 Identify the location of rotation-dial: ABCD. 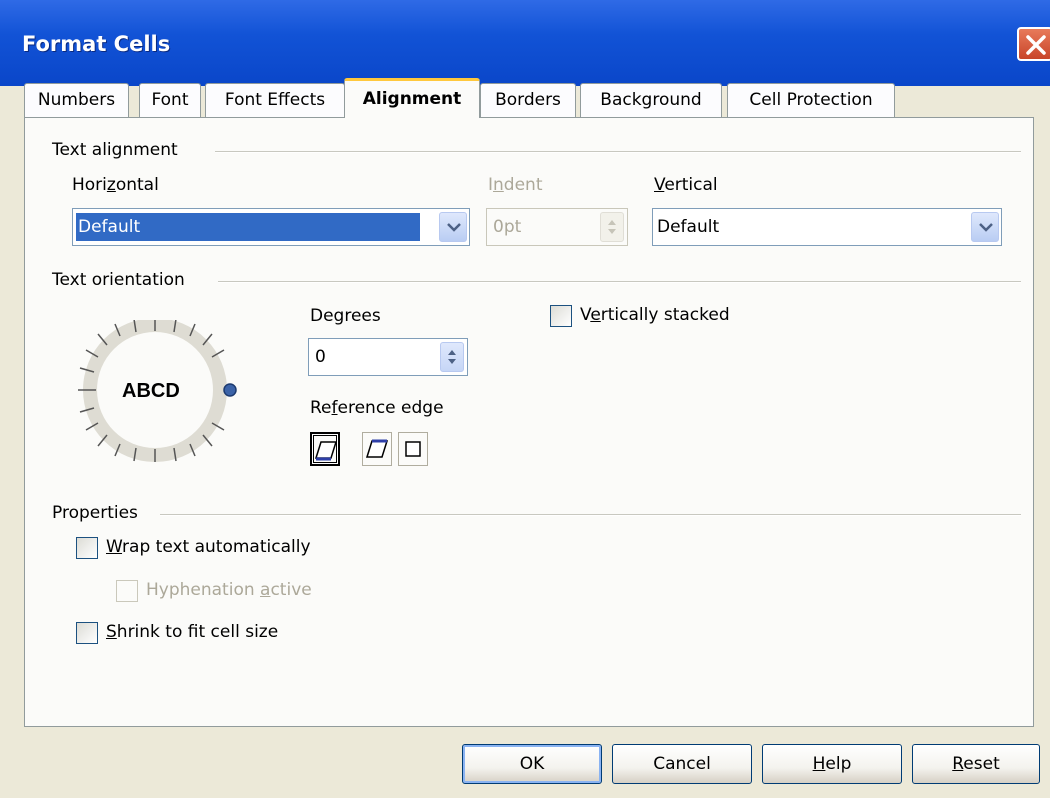
(155, 394).